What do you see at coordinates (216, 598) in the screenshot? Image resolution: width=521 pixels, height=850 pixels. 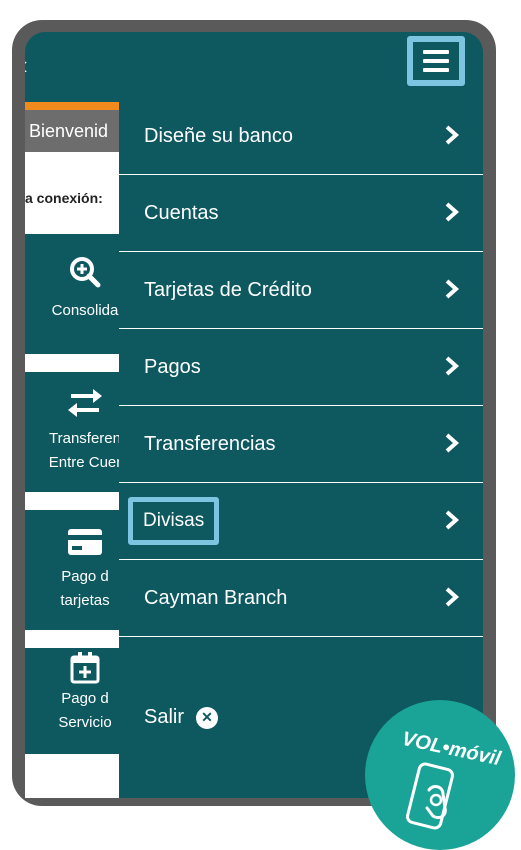 I see `menu-item-label: Cayman Branch` at bounding box center [216, 598].